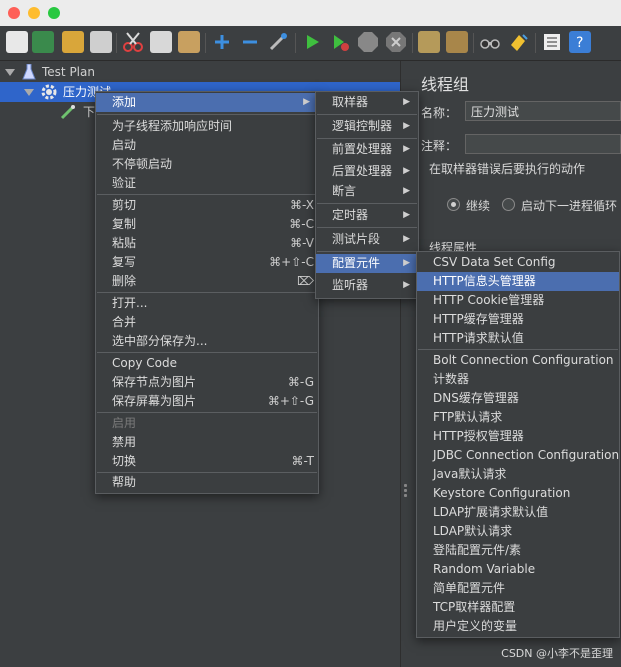 Image resolution: width=621 pixels, height=667 pixels. Describe the element at coordinates (207, 281) in the screenshot. I see `menu-item-delete: 删除 ⌦` at that location.